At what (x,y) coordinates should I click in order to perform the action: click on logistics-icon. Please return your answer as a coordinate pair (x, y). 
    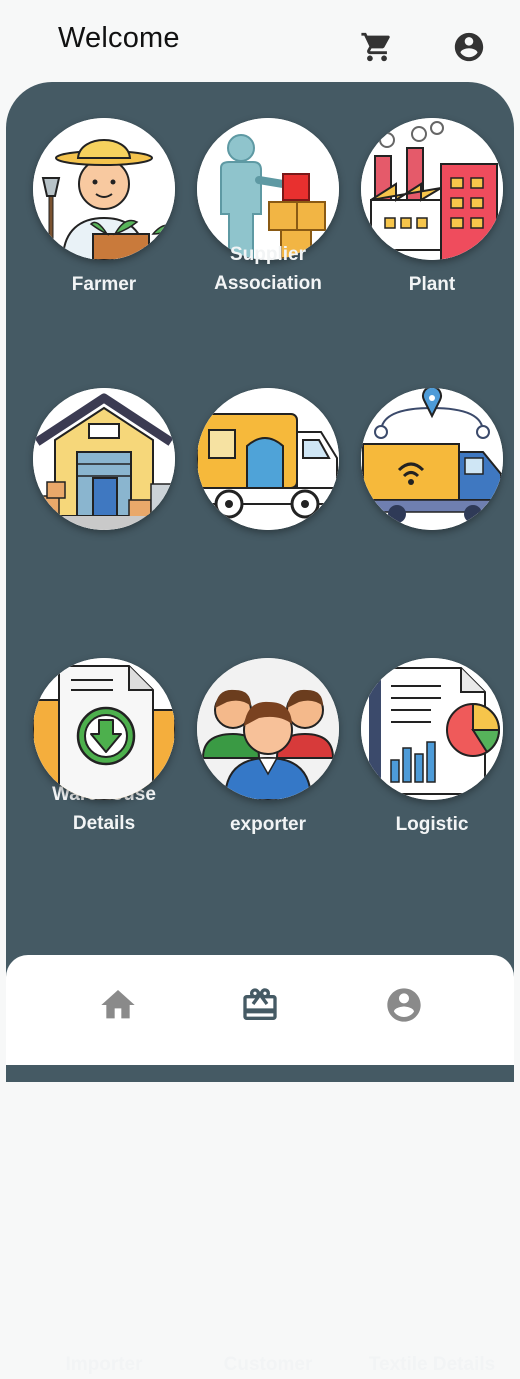
    Looking at the image, I should click on (432, 459).